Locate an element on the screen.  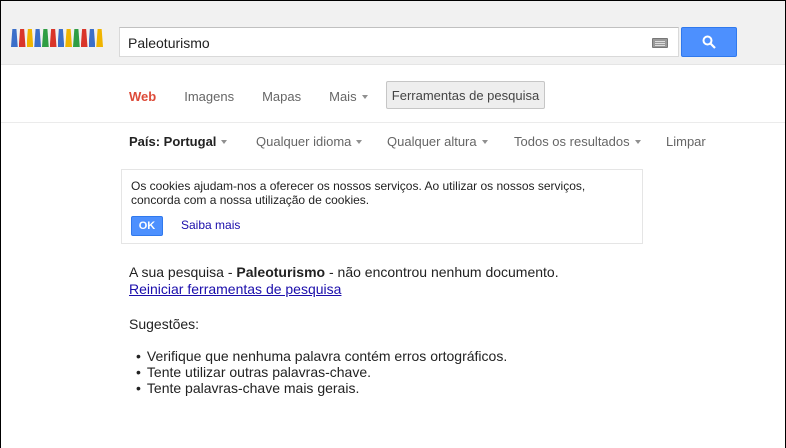
logo is located at coordinates (57, 38).